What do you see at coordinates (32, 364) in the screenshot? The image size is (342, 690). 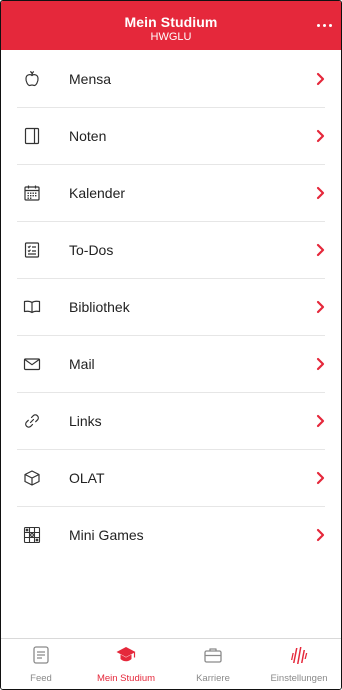 I see `envelope-icon` at bounding box center [32, 364].